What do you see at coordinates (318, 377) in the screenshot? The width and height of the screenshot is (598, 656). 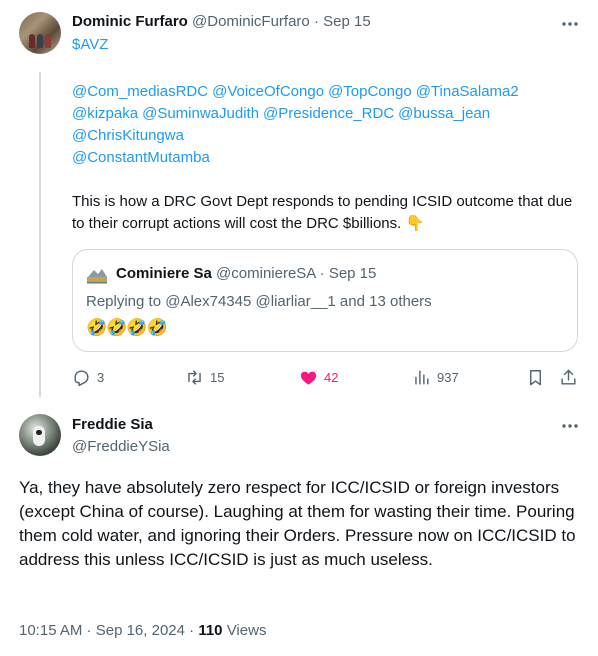 I see `like-button: 42` at bounding box center [318, 377].